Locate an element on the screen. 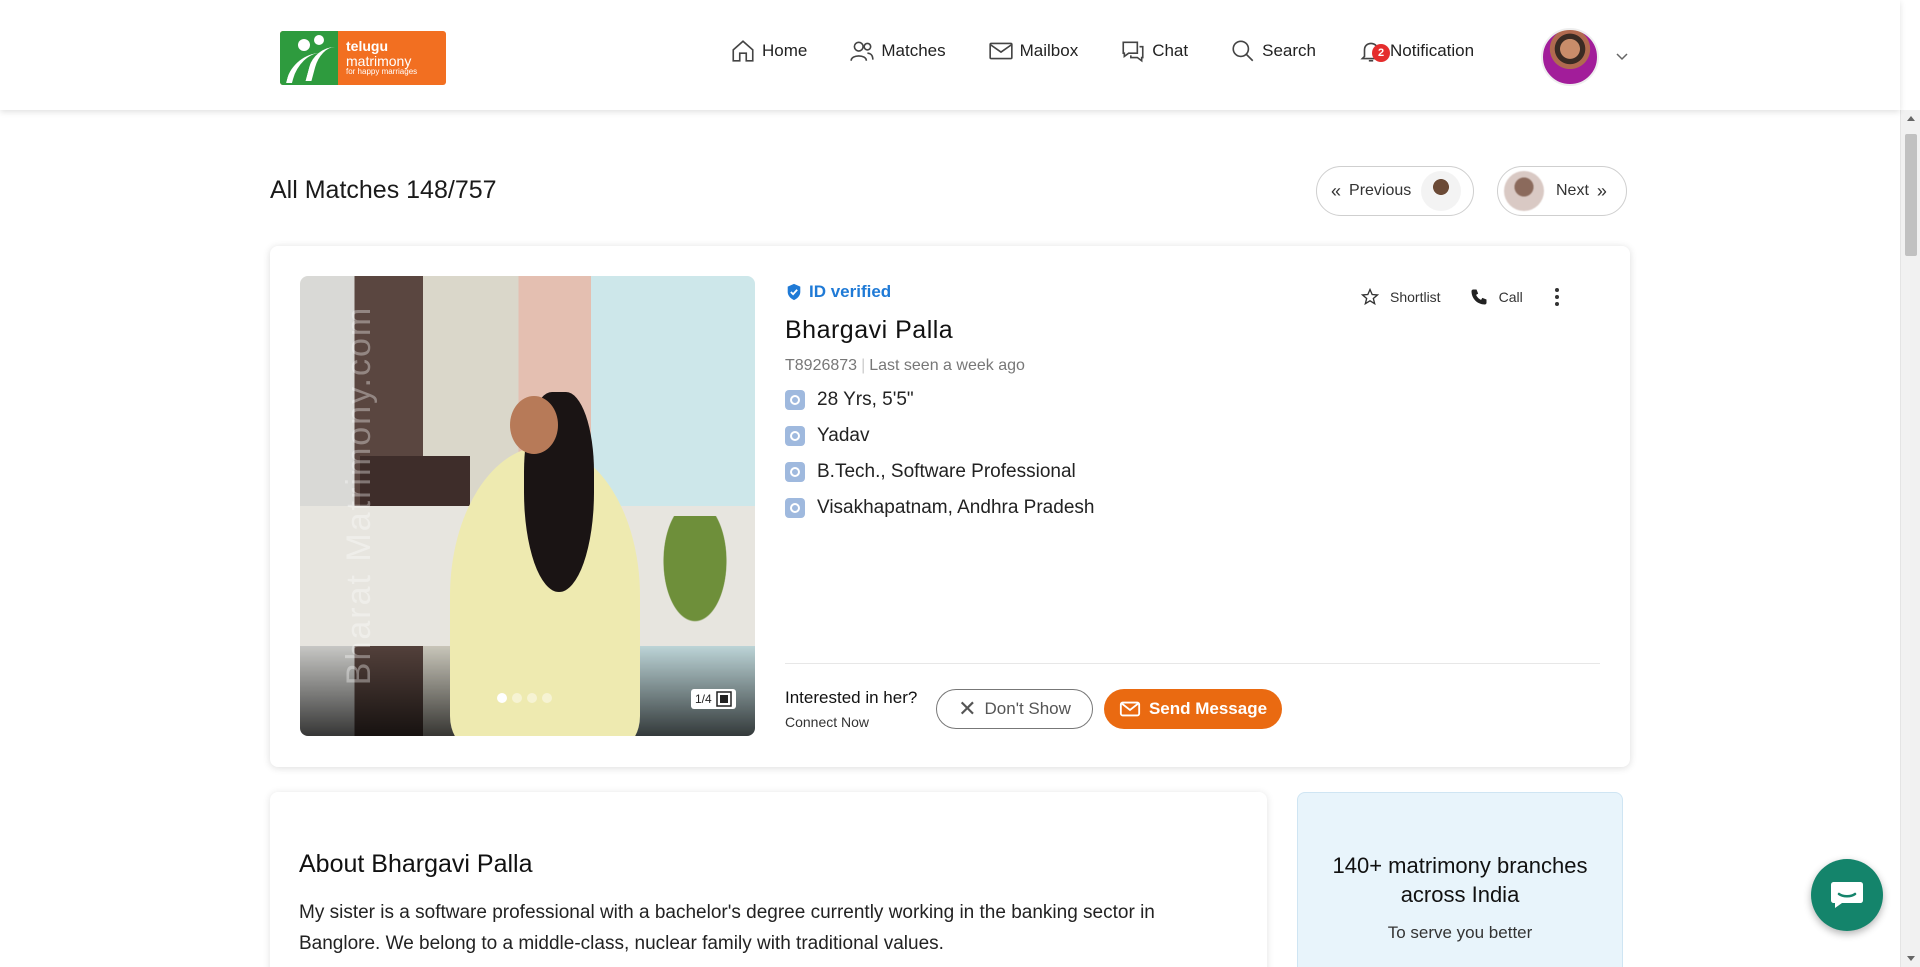  next-profile-button: Next » is located at coordinates (1562, 191).